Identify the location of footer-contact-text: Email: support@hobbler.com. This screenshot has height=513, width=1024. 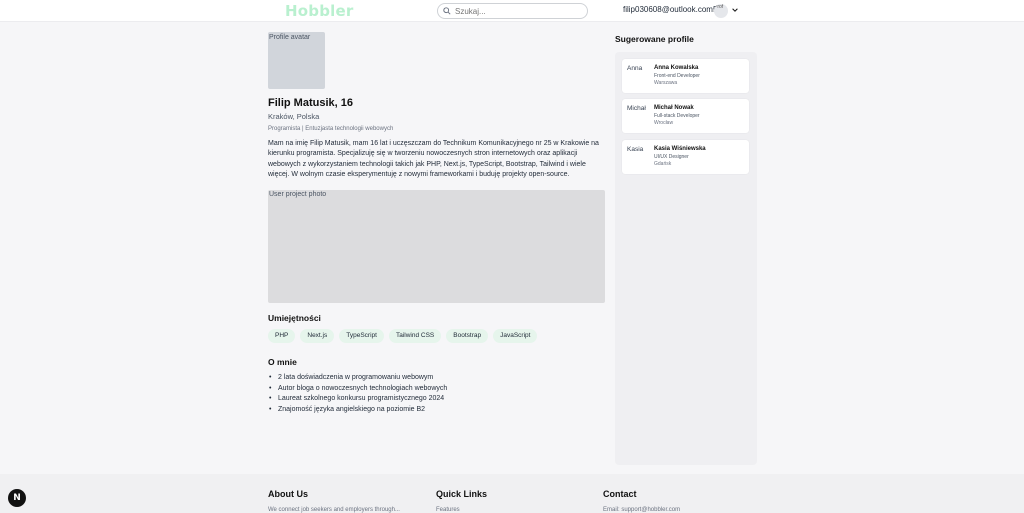
(642, 510).